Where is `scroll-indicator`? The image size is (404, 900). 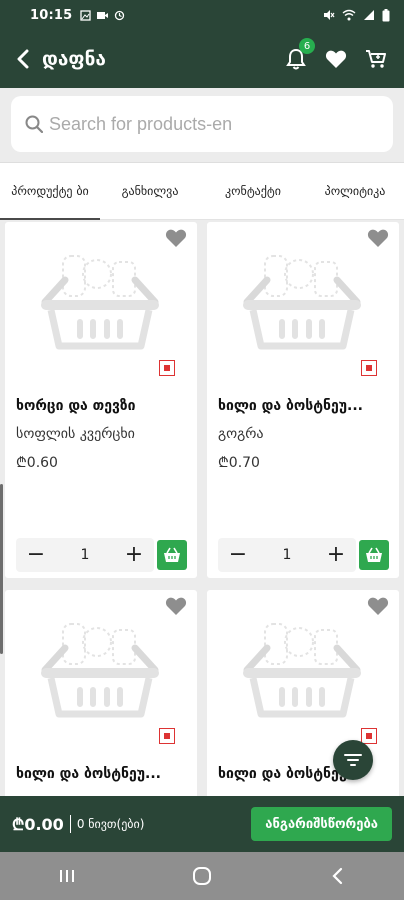 scroll-indicator is located at coordinates (1, 569).